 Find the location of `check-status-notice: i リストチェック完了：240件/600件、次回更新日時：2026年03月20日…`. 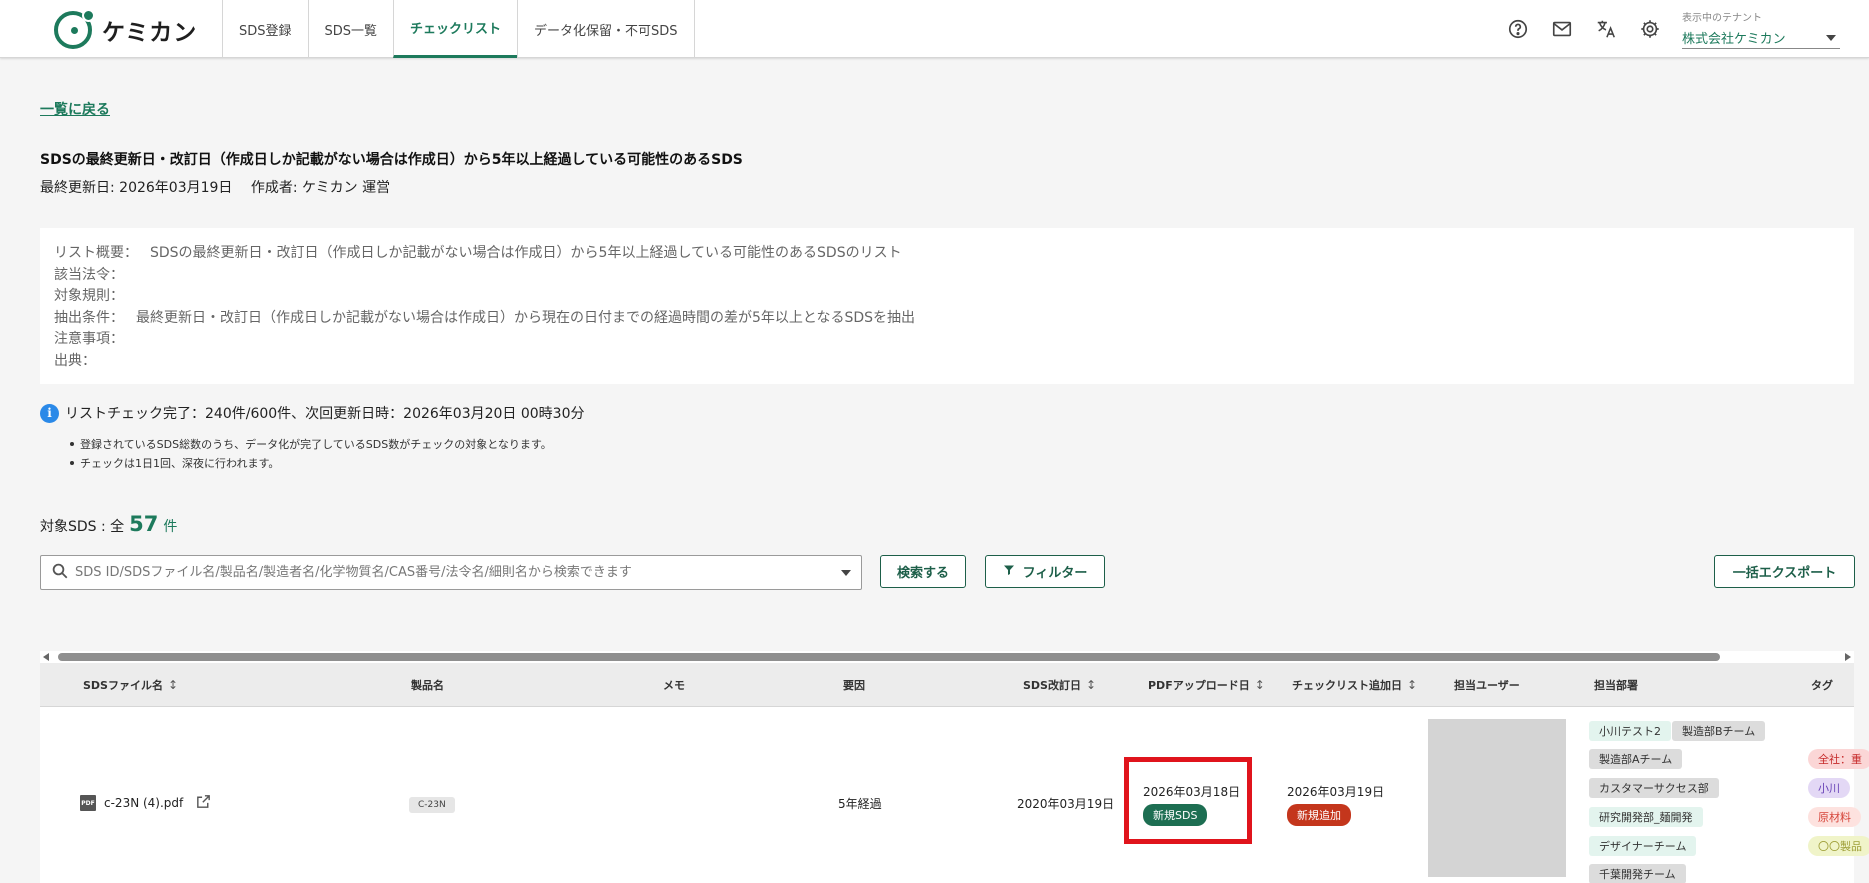

check-status-notice: i リストチェック完了：240件/600件、次回更新日時：2026年03月20日… is located at coordinates (312, 413).